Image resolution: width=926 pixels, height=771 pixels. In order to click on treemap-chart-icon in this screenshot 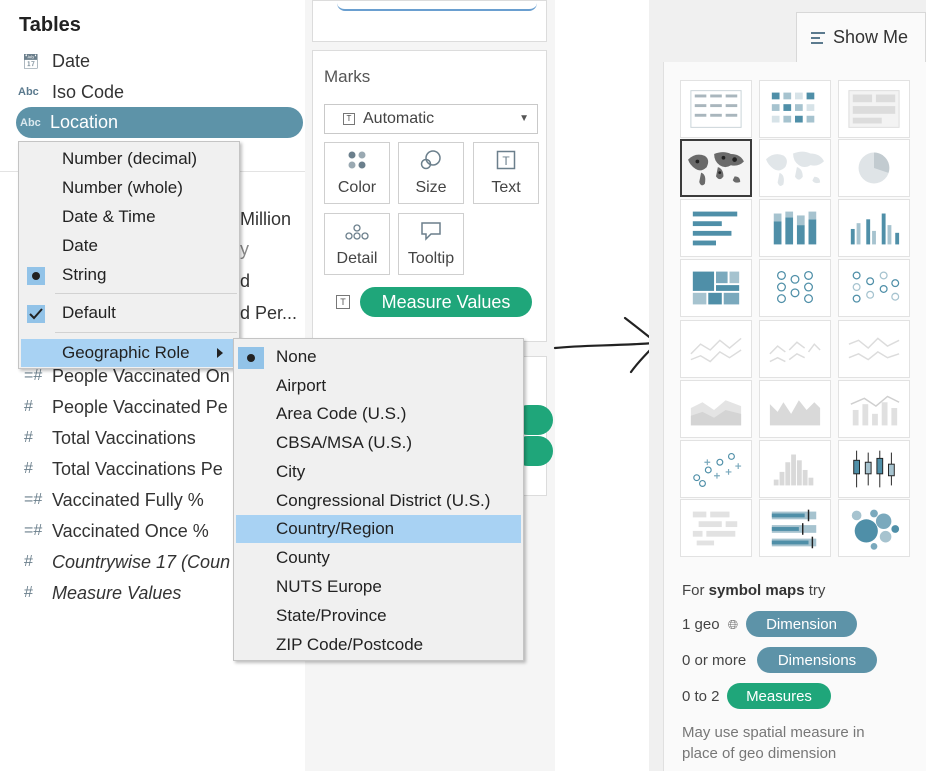, I will do `click(716, 288)`.